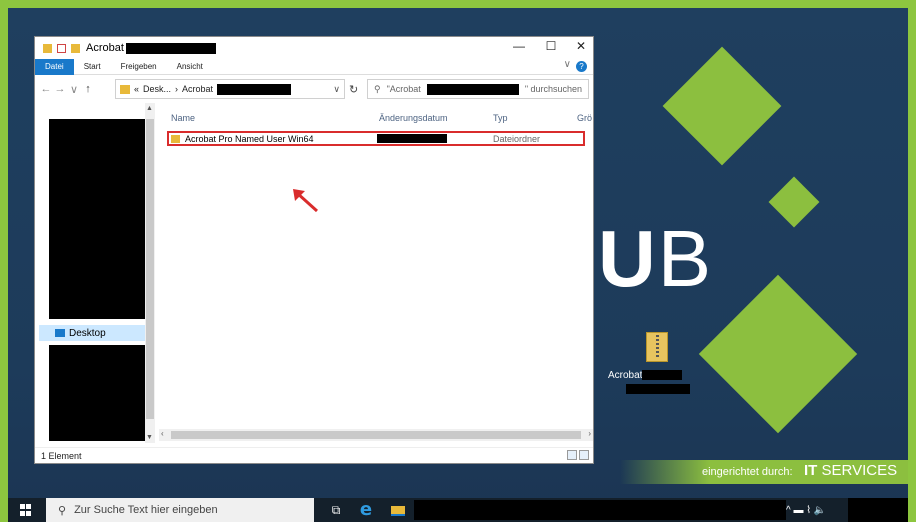 The image size is (916, 522). What do you see at coordinates (105, 48) in the screenshot?
I see `window-title: Acrobat` at bounding box center [105, 48].